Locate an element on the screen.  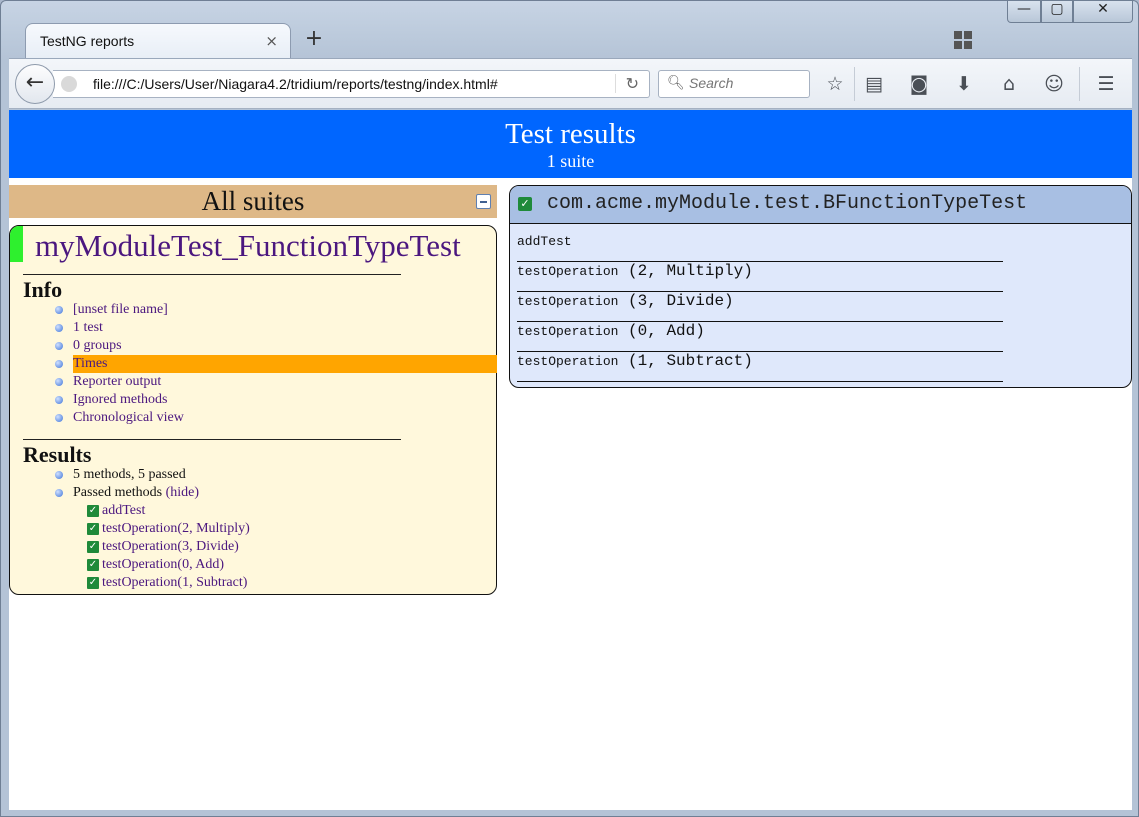
tab-groups-icon is located at coordinates (963, 40).